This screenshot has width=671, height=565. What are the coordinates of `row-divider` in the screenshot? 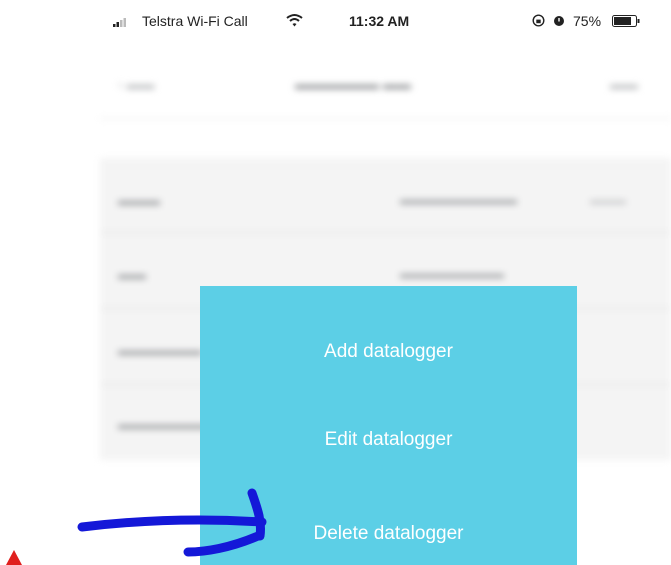 It's located at (385, 232).